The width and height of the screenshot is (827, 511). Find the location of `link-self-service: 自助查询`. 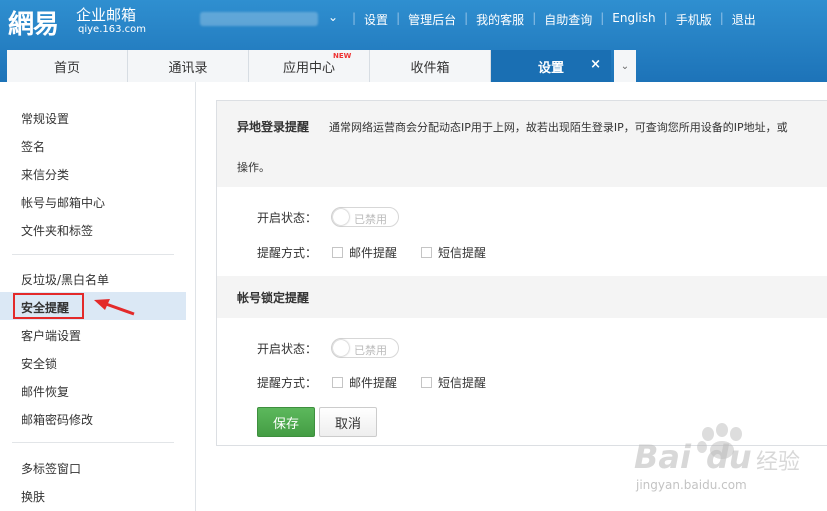

link-self-service: 自助查询 is located at coordinates (568, 19).